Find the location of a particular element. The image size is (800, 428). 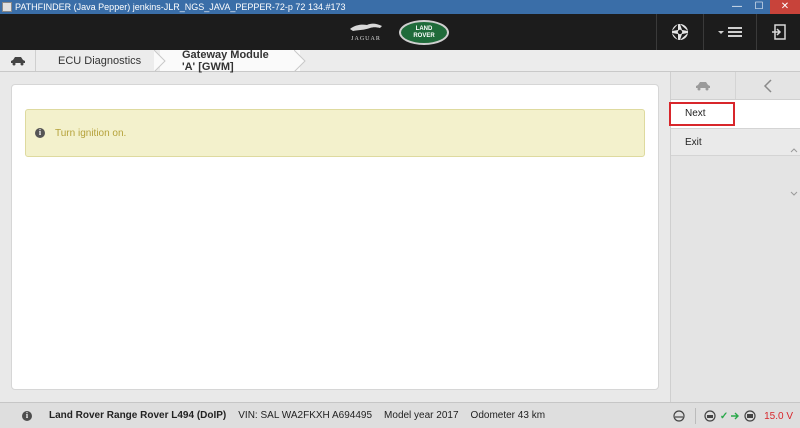

menu-icon is located at coordinates (730, 32).